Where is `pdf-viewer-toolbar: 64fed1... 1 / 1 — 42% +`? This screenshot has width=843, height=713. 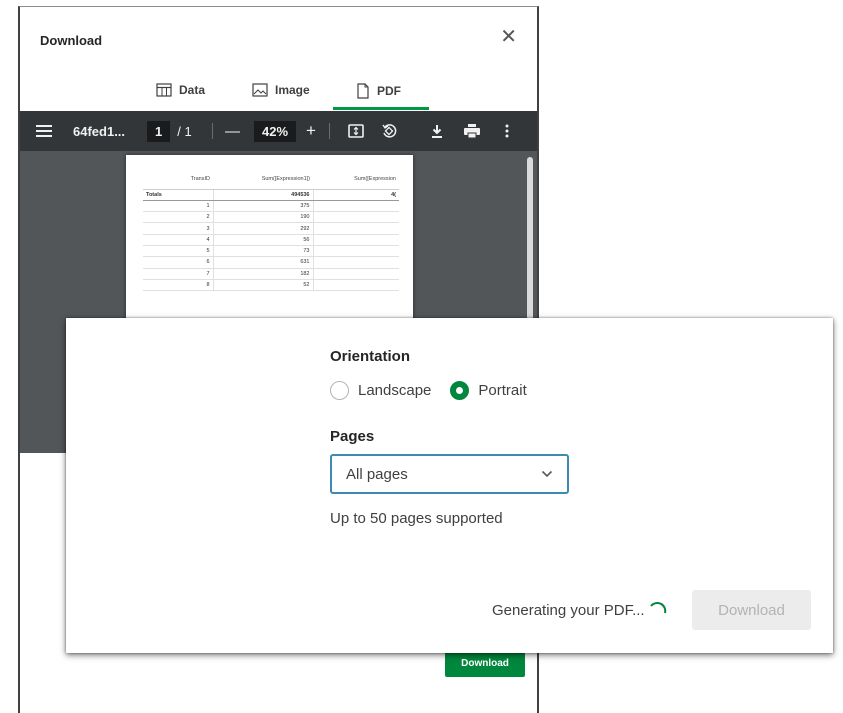
pdf-viewer-toolbar: 64fed1... 1 / 1 — 42% + is located at coordinates (278, 131).